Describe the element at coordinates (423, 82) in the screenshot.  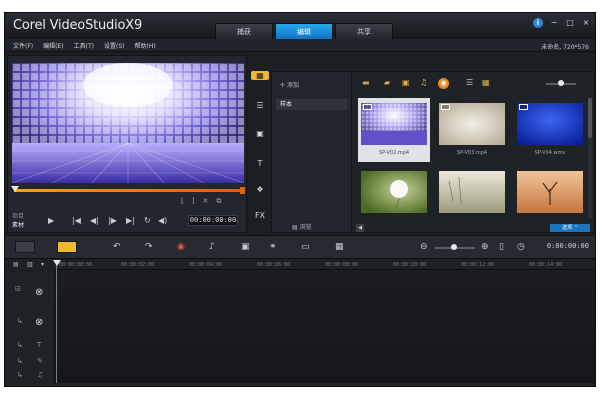
I see `show-audio-icon: ♫` at that location.